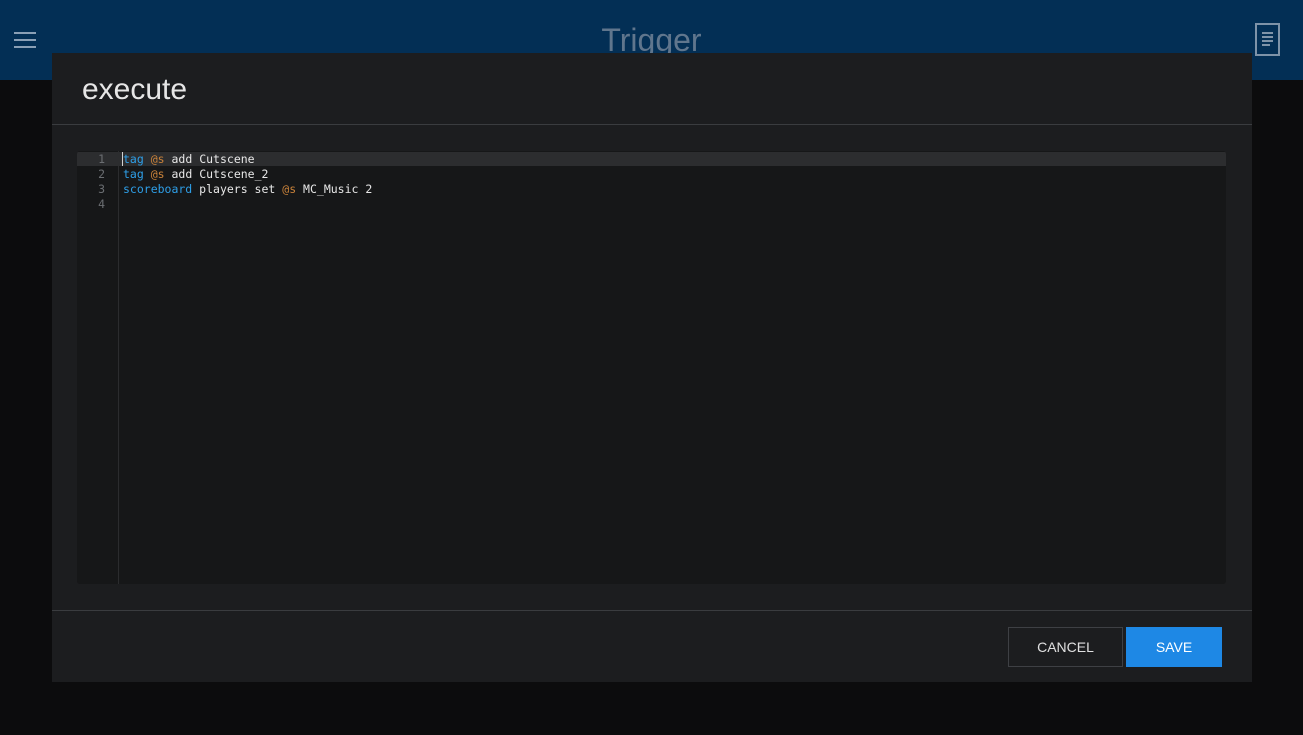 This screenshot has width=1303, height=735. What do you see at coordinates (101, 174) in the screenshot?
I see `line-number: 2` at bounding box center [101, 174].